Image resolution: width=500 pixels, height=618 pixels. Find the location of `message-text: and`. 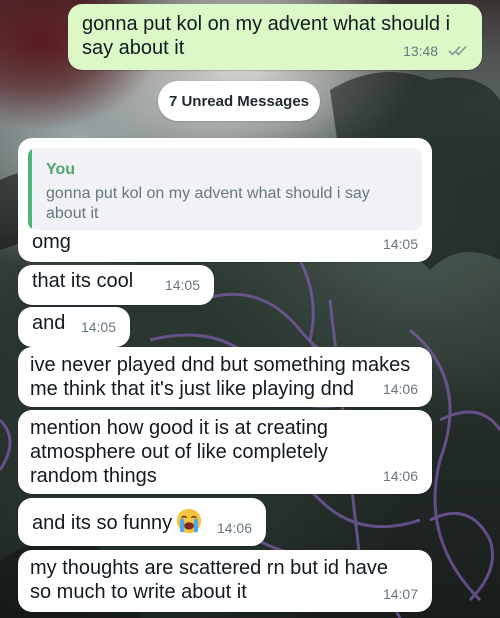

message-text: and is located at coordinates (49, 323).